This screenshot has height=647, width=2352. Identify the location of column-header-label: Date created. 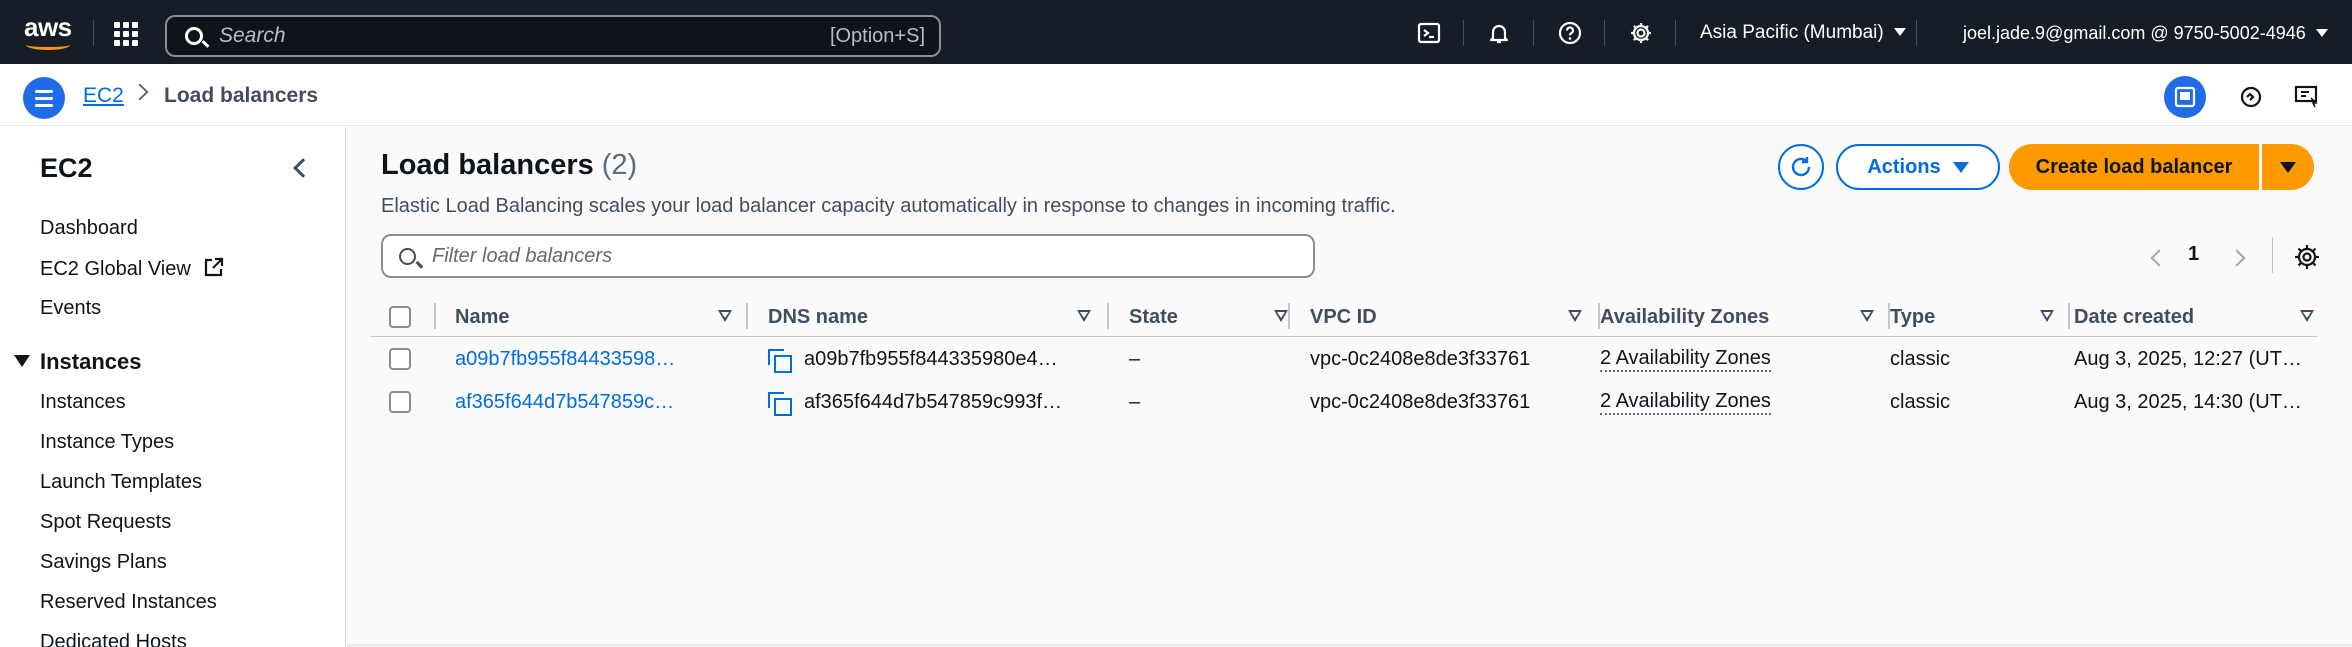
(2134, 316).